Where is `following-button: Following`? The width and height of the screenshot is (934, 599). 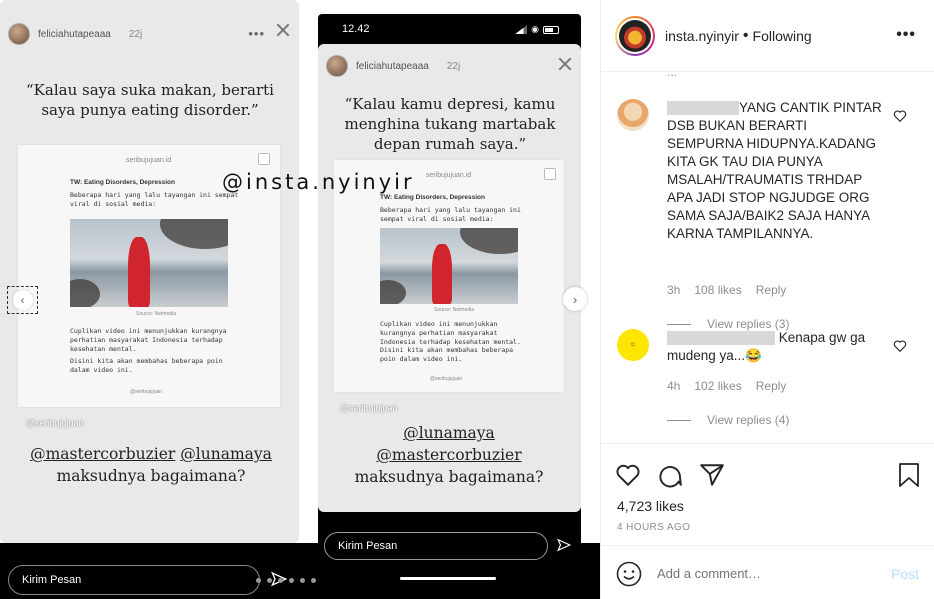
following-button: Following is located at coordinates (782, 36).